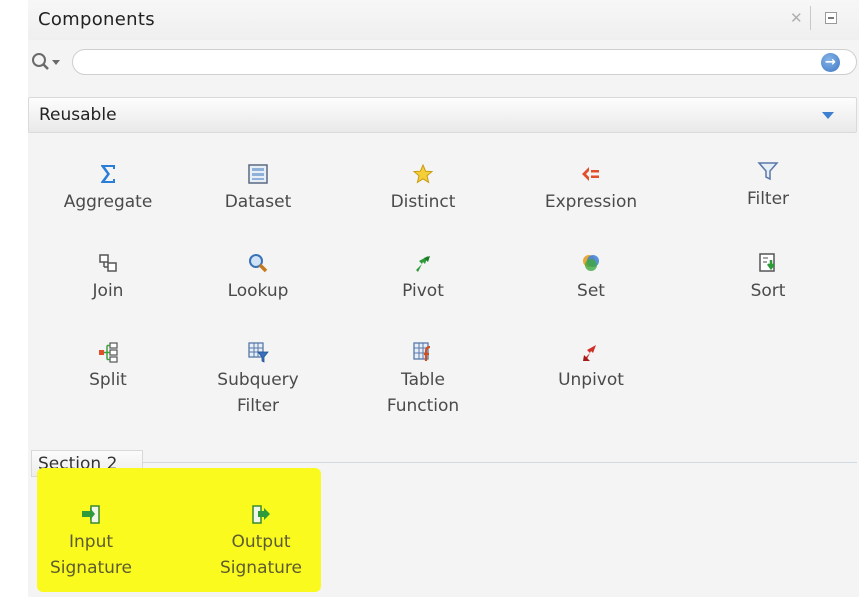 The width and height of the screenshot is (859, 597). Describe the element at coordinates (828, 115) in the screenshot. I see `chevron-down-icon` at that location.